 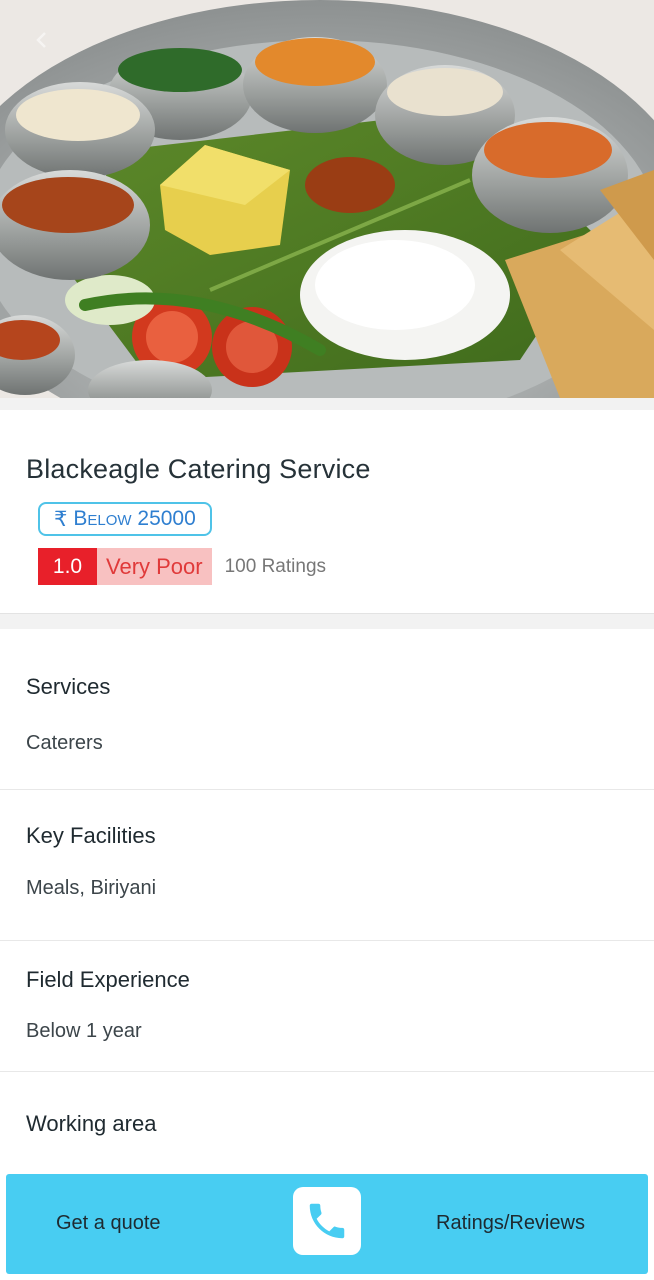 What do you see at coordinates (327, 865) in the screenshot?
I see `key-facilities-section: Key Facilities Meals, Biriyani` at bounding box center [327, 865].